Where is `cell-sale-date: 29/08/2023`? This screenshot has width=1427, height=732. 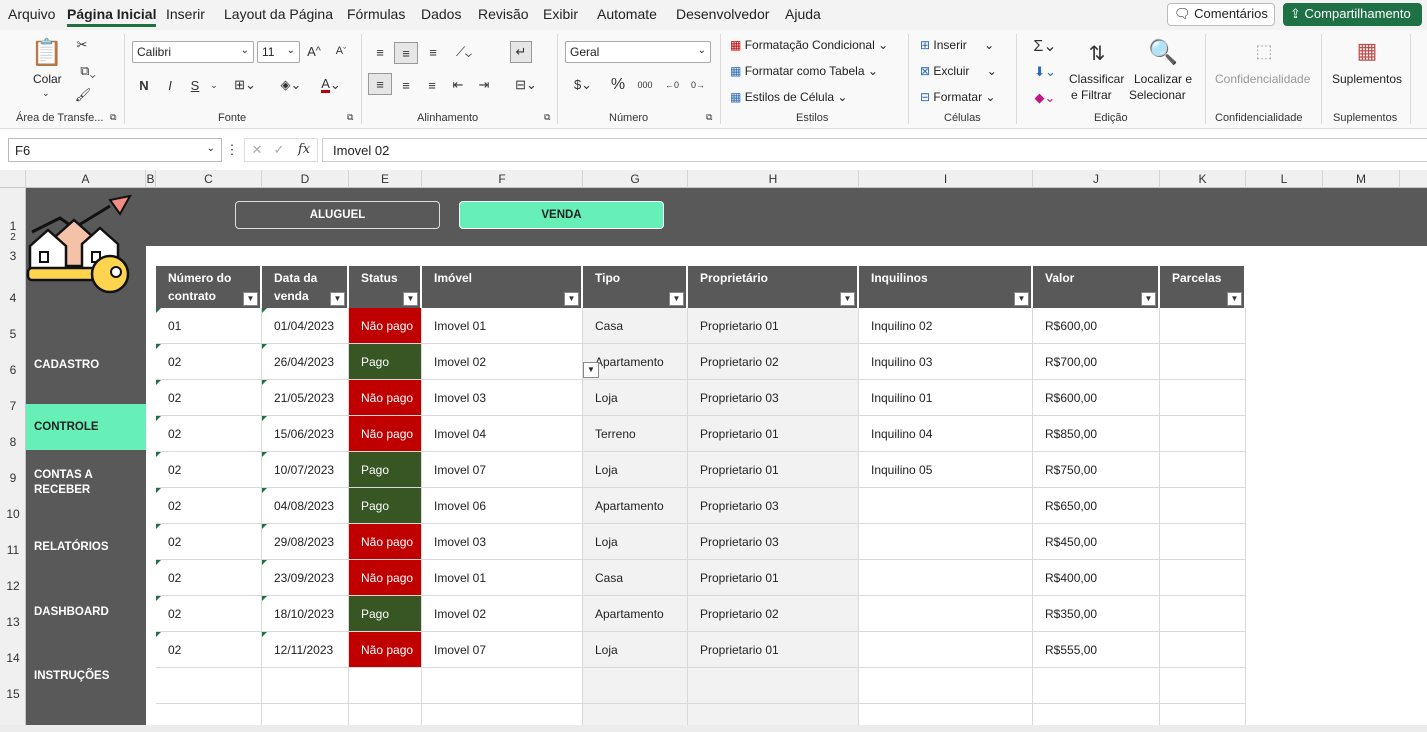 cell-sale-date: 29/08/2023 is located at coordinates (305, 542).